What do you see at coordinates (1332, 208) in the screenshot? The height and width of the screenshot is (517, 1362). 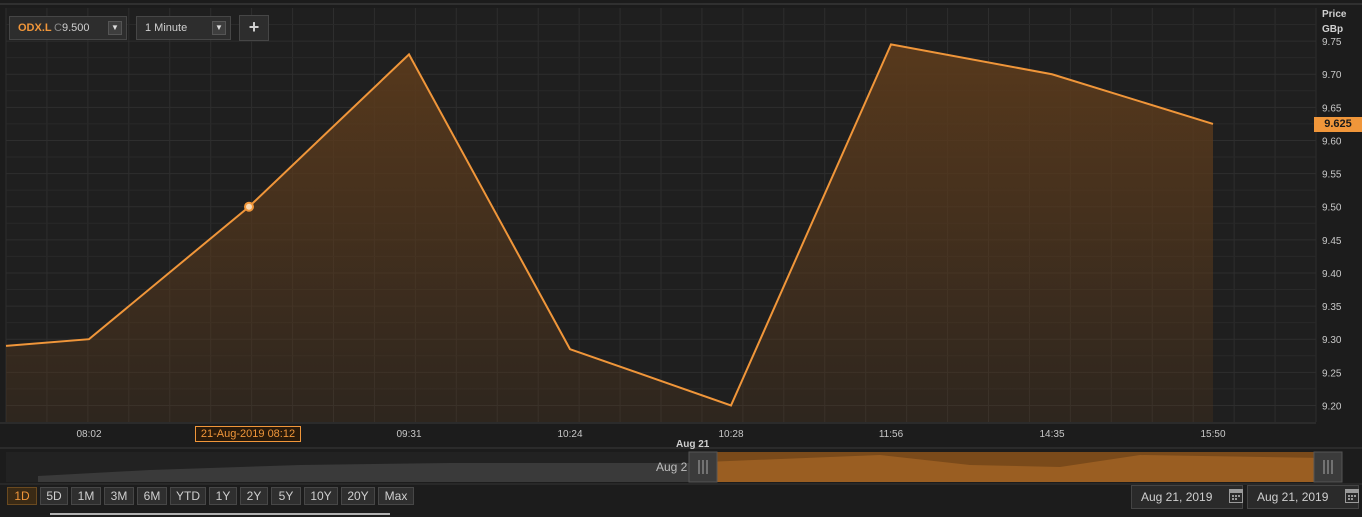 I see `y-tick-label: 9.50` at bounding box center [1332, 208].